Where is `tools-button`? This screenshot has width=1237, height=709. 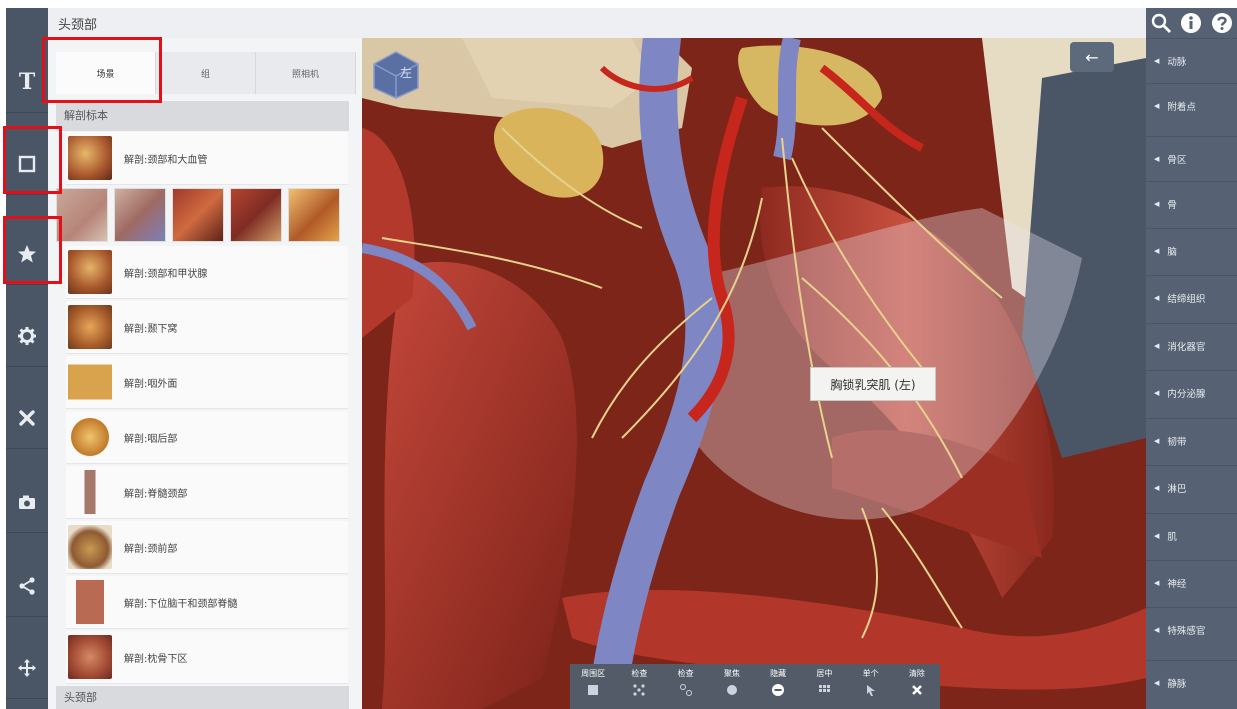
tools-button is located at coordinates (27, 418).